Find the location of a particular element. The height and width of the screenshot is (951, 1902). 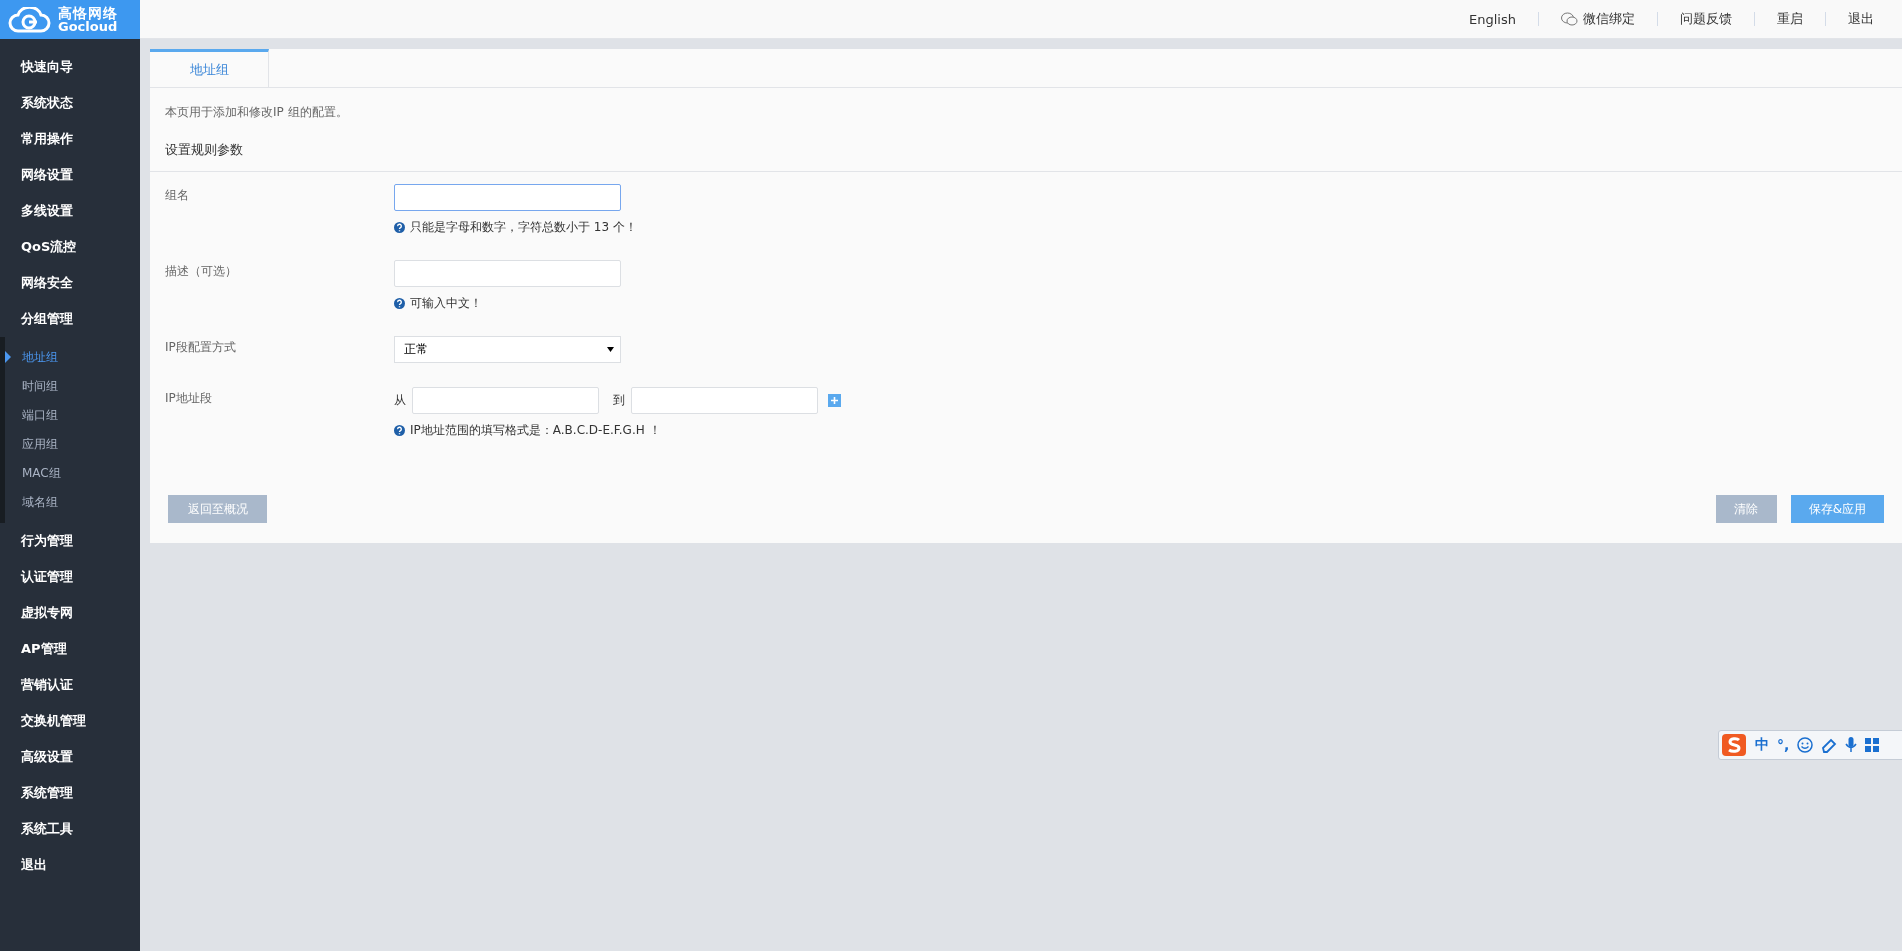

sidebar-item: 虚拟专网 is located at coordinates (70, 613).